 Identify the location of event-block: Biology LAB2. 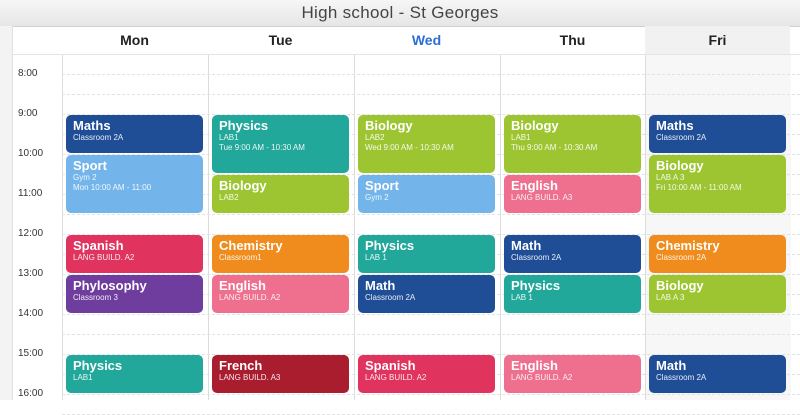
(280, 194).